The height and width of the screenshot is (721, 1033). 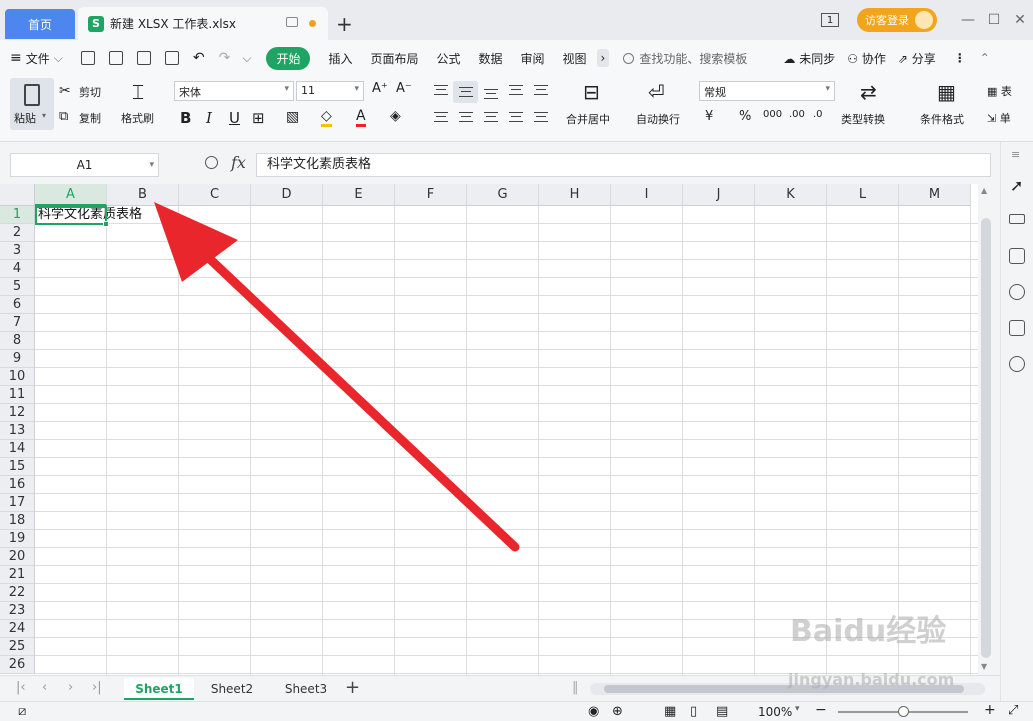 What do you see at coordinates (1020, 20) in the screenshot?
I see `close-icon: ✕` at bounding box center [1020, 20].